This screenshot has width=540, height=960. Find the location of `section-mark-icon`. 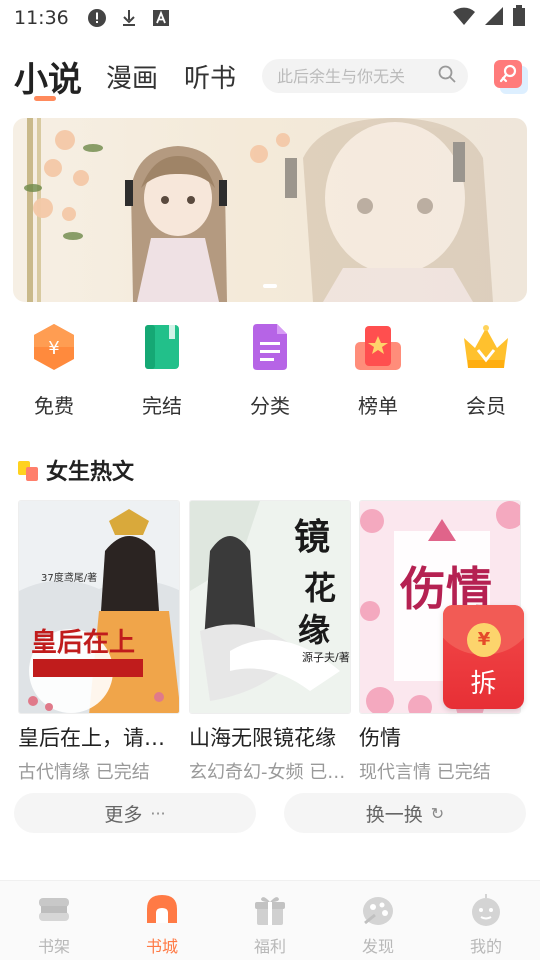

section-mark-icon is located at coordinates (29, 470).